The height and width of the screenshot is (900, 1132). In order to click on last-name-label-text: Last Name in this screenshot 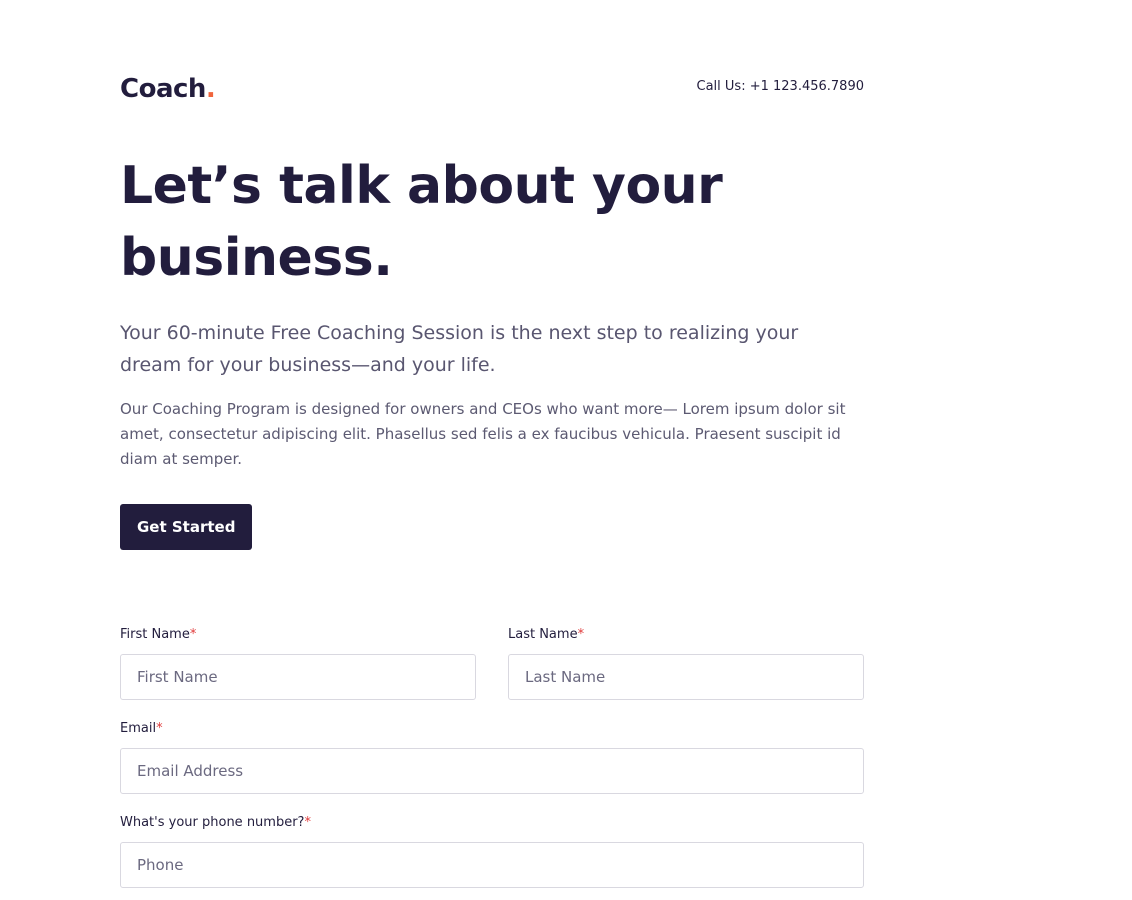, I will do `click(543, 634)`.